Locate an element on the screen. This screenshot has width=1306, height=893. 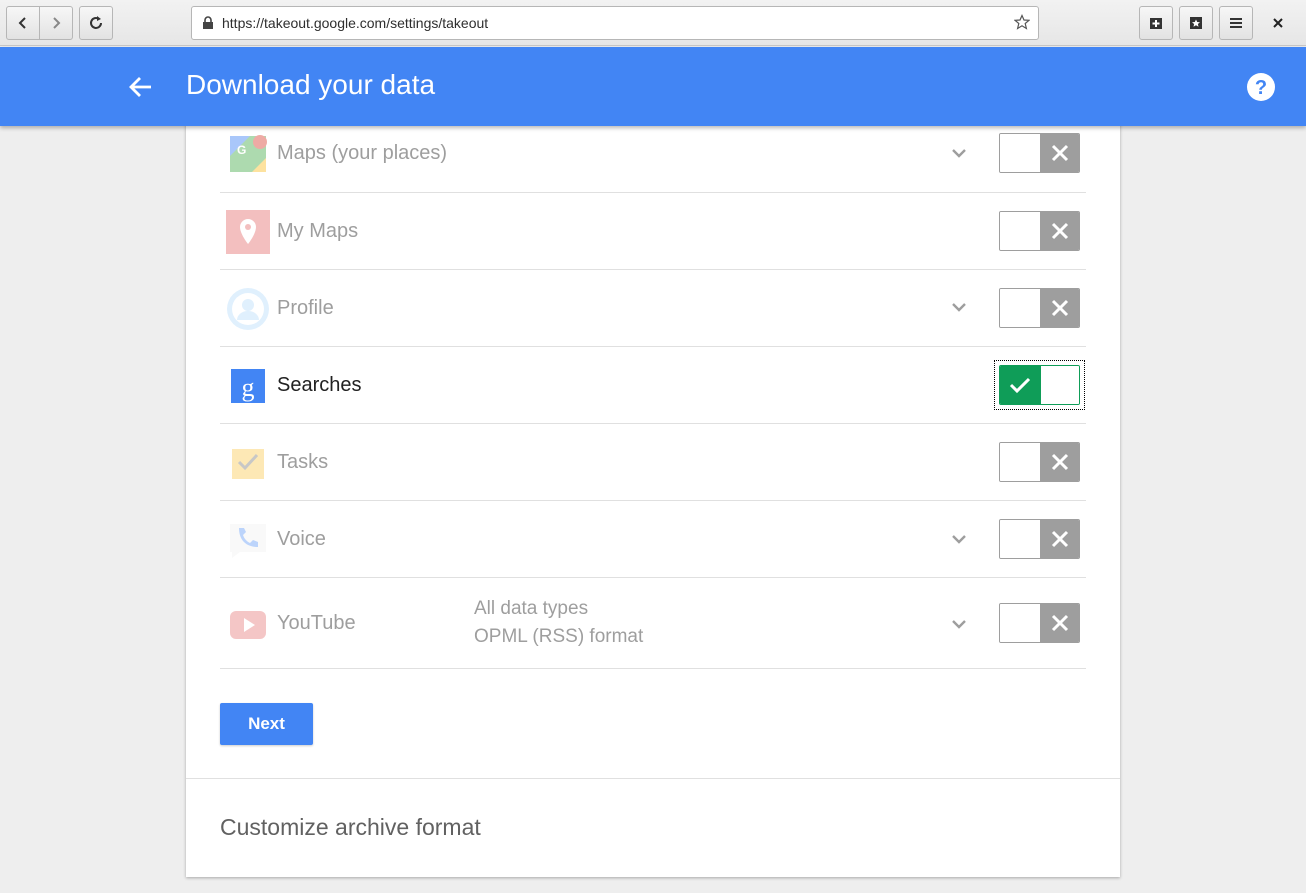
forward-button is located at coordinates (55, 23).